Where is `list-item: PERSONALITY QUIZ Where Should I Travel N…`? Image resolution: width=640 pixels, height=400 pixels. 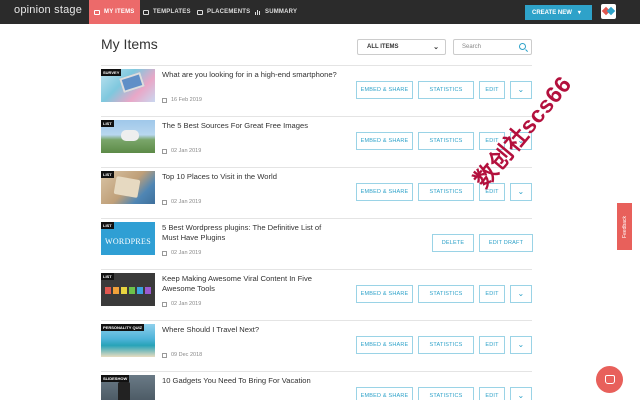 list-item: PERSONALITY QUIZ Where Should I Travel N… is located at coordinates (316, 345).